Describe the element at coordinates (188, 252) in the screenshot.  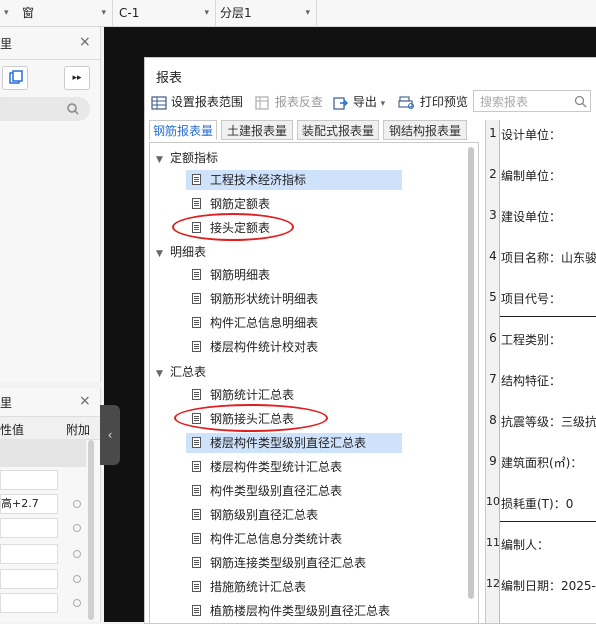
I see `tree-group-label: 明细表` at that location.